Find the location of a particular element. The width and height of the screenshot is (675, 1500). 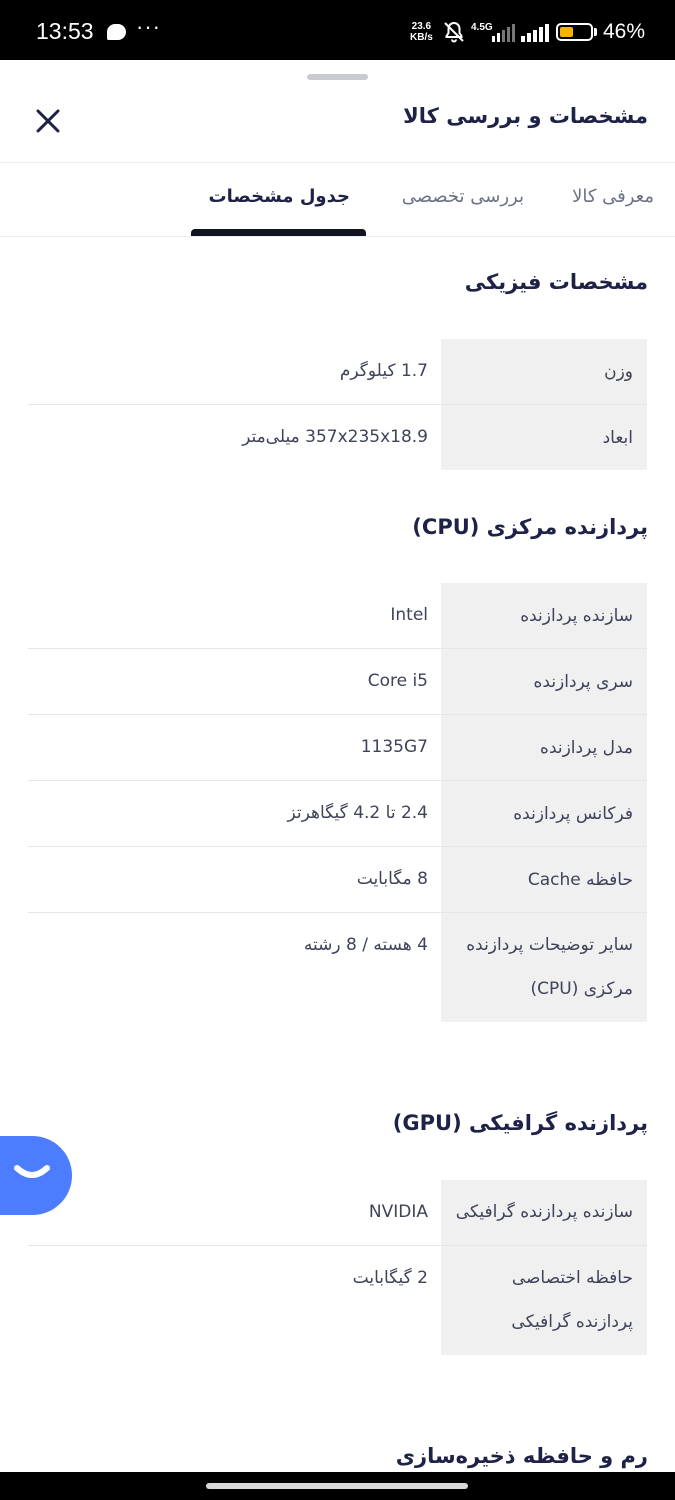

network-speed: 23.6 KB/s is located at coordinates (421, 32).